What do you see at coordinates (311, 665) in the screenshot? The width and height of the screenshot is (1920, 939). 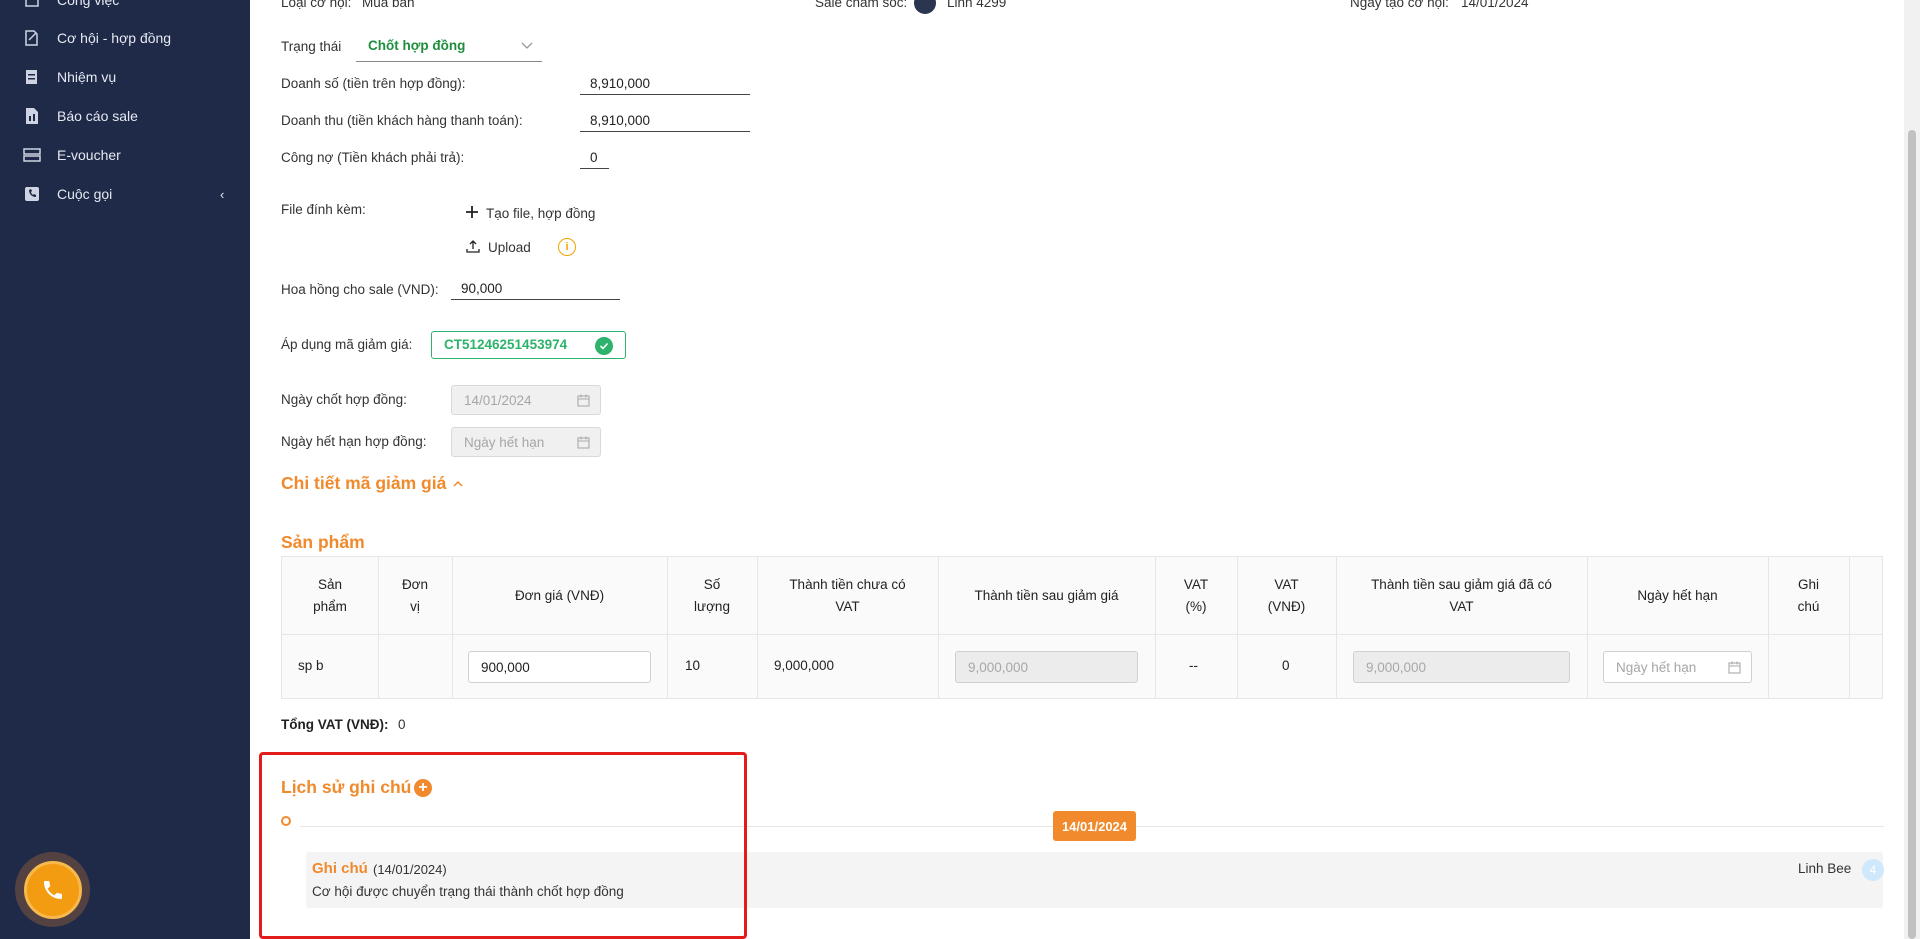 I see `cell-product: sp b` at bounding box center [311, 665].